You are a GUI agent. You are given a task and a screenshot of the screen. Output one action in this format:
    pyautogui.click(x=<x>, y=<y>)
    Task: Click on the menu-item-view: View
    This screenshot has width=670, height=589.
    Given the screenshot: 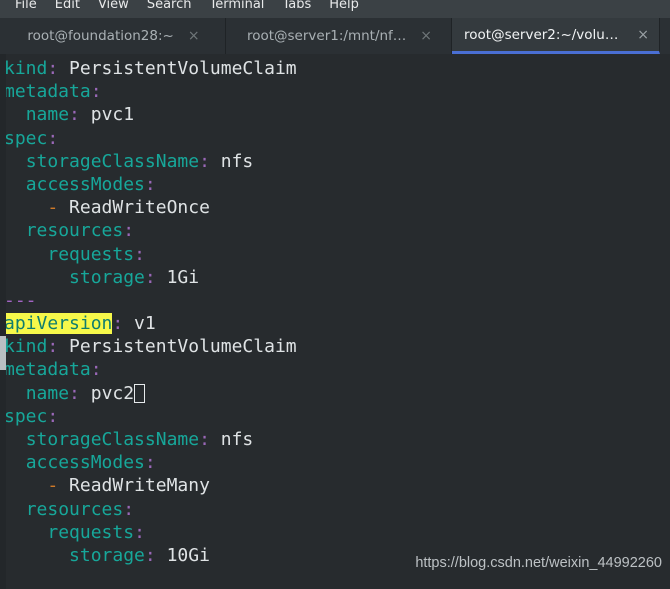 What is the action you would take?
    pyautogui.click(x=113, y=6)
    